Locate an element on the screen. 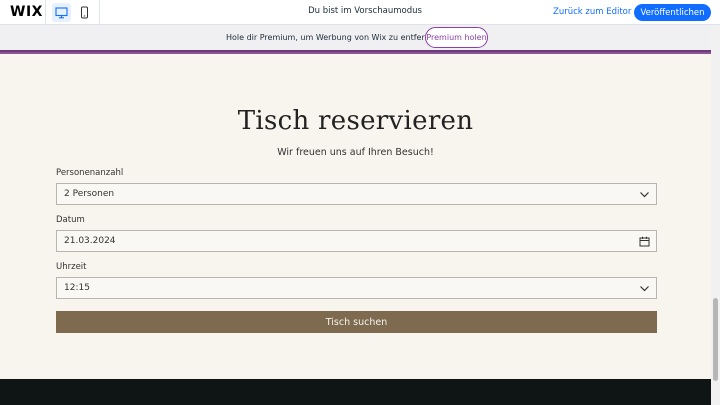  get-premium-button: Premium holen is located at coordinates (456, 37).